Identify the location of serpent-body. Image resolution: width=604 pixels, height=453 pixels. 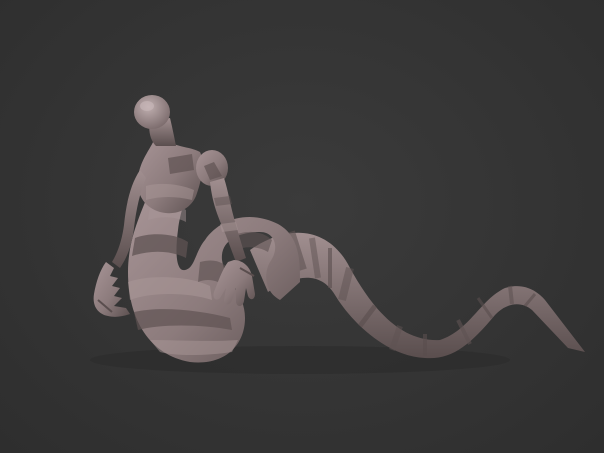
(214, 276).